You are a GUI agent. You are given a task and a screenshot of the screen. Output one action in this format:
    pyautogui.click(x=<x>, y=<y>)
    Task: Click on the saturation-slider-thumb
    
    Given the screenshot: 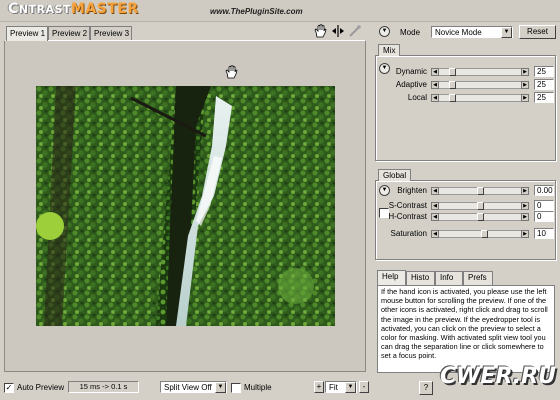 What is the action you would take?
    pyautogui.click(x=484, y=234)
    